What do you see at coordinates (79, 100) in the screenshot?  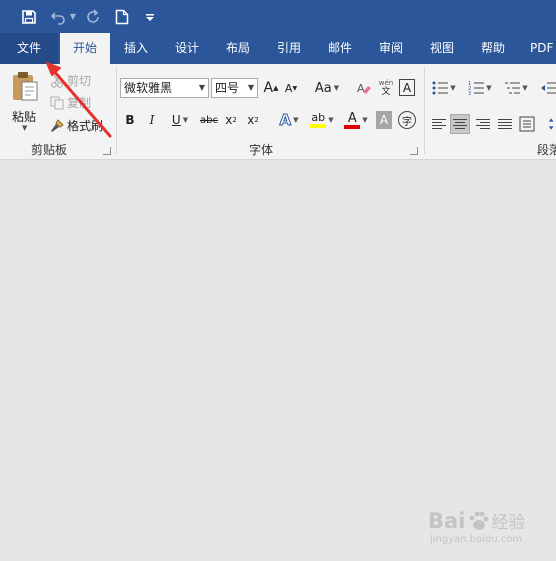 I see `annotation-arrow` at bounding box center [79, 100].